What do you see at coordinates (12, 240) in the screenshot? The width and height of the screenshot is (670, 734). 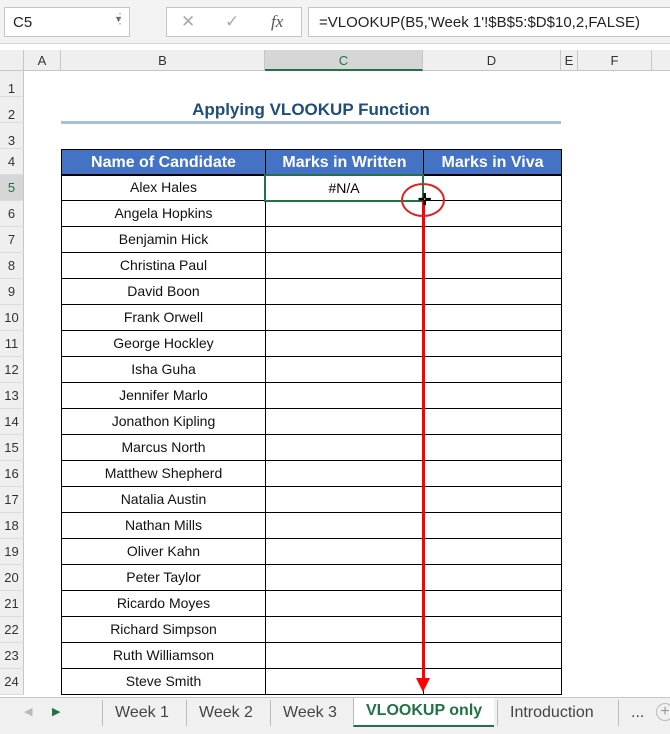 I see `row-header: 7` at bounding box center [12, 240].